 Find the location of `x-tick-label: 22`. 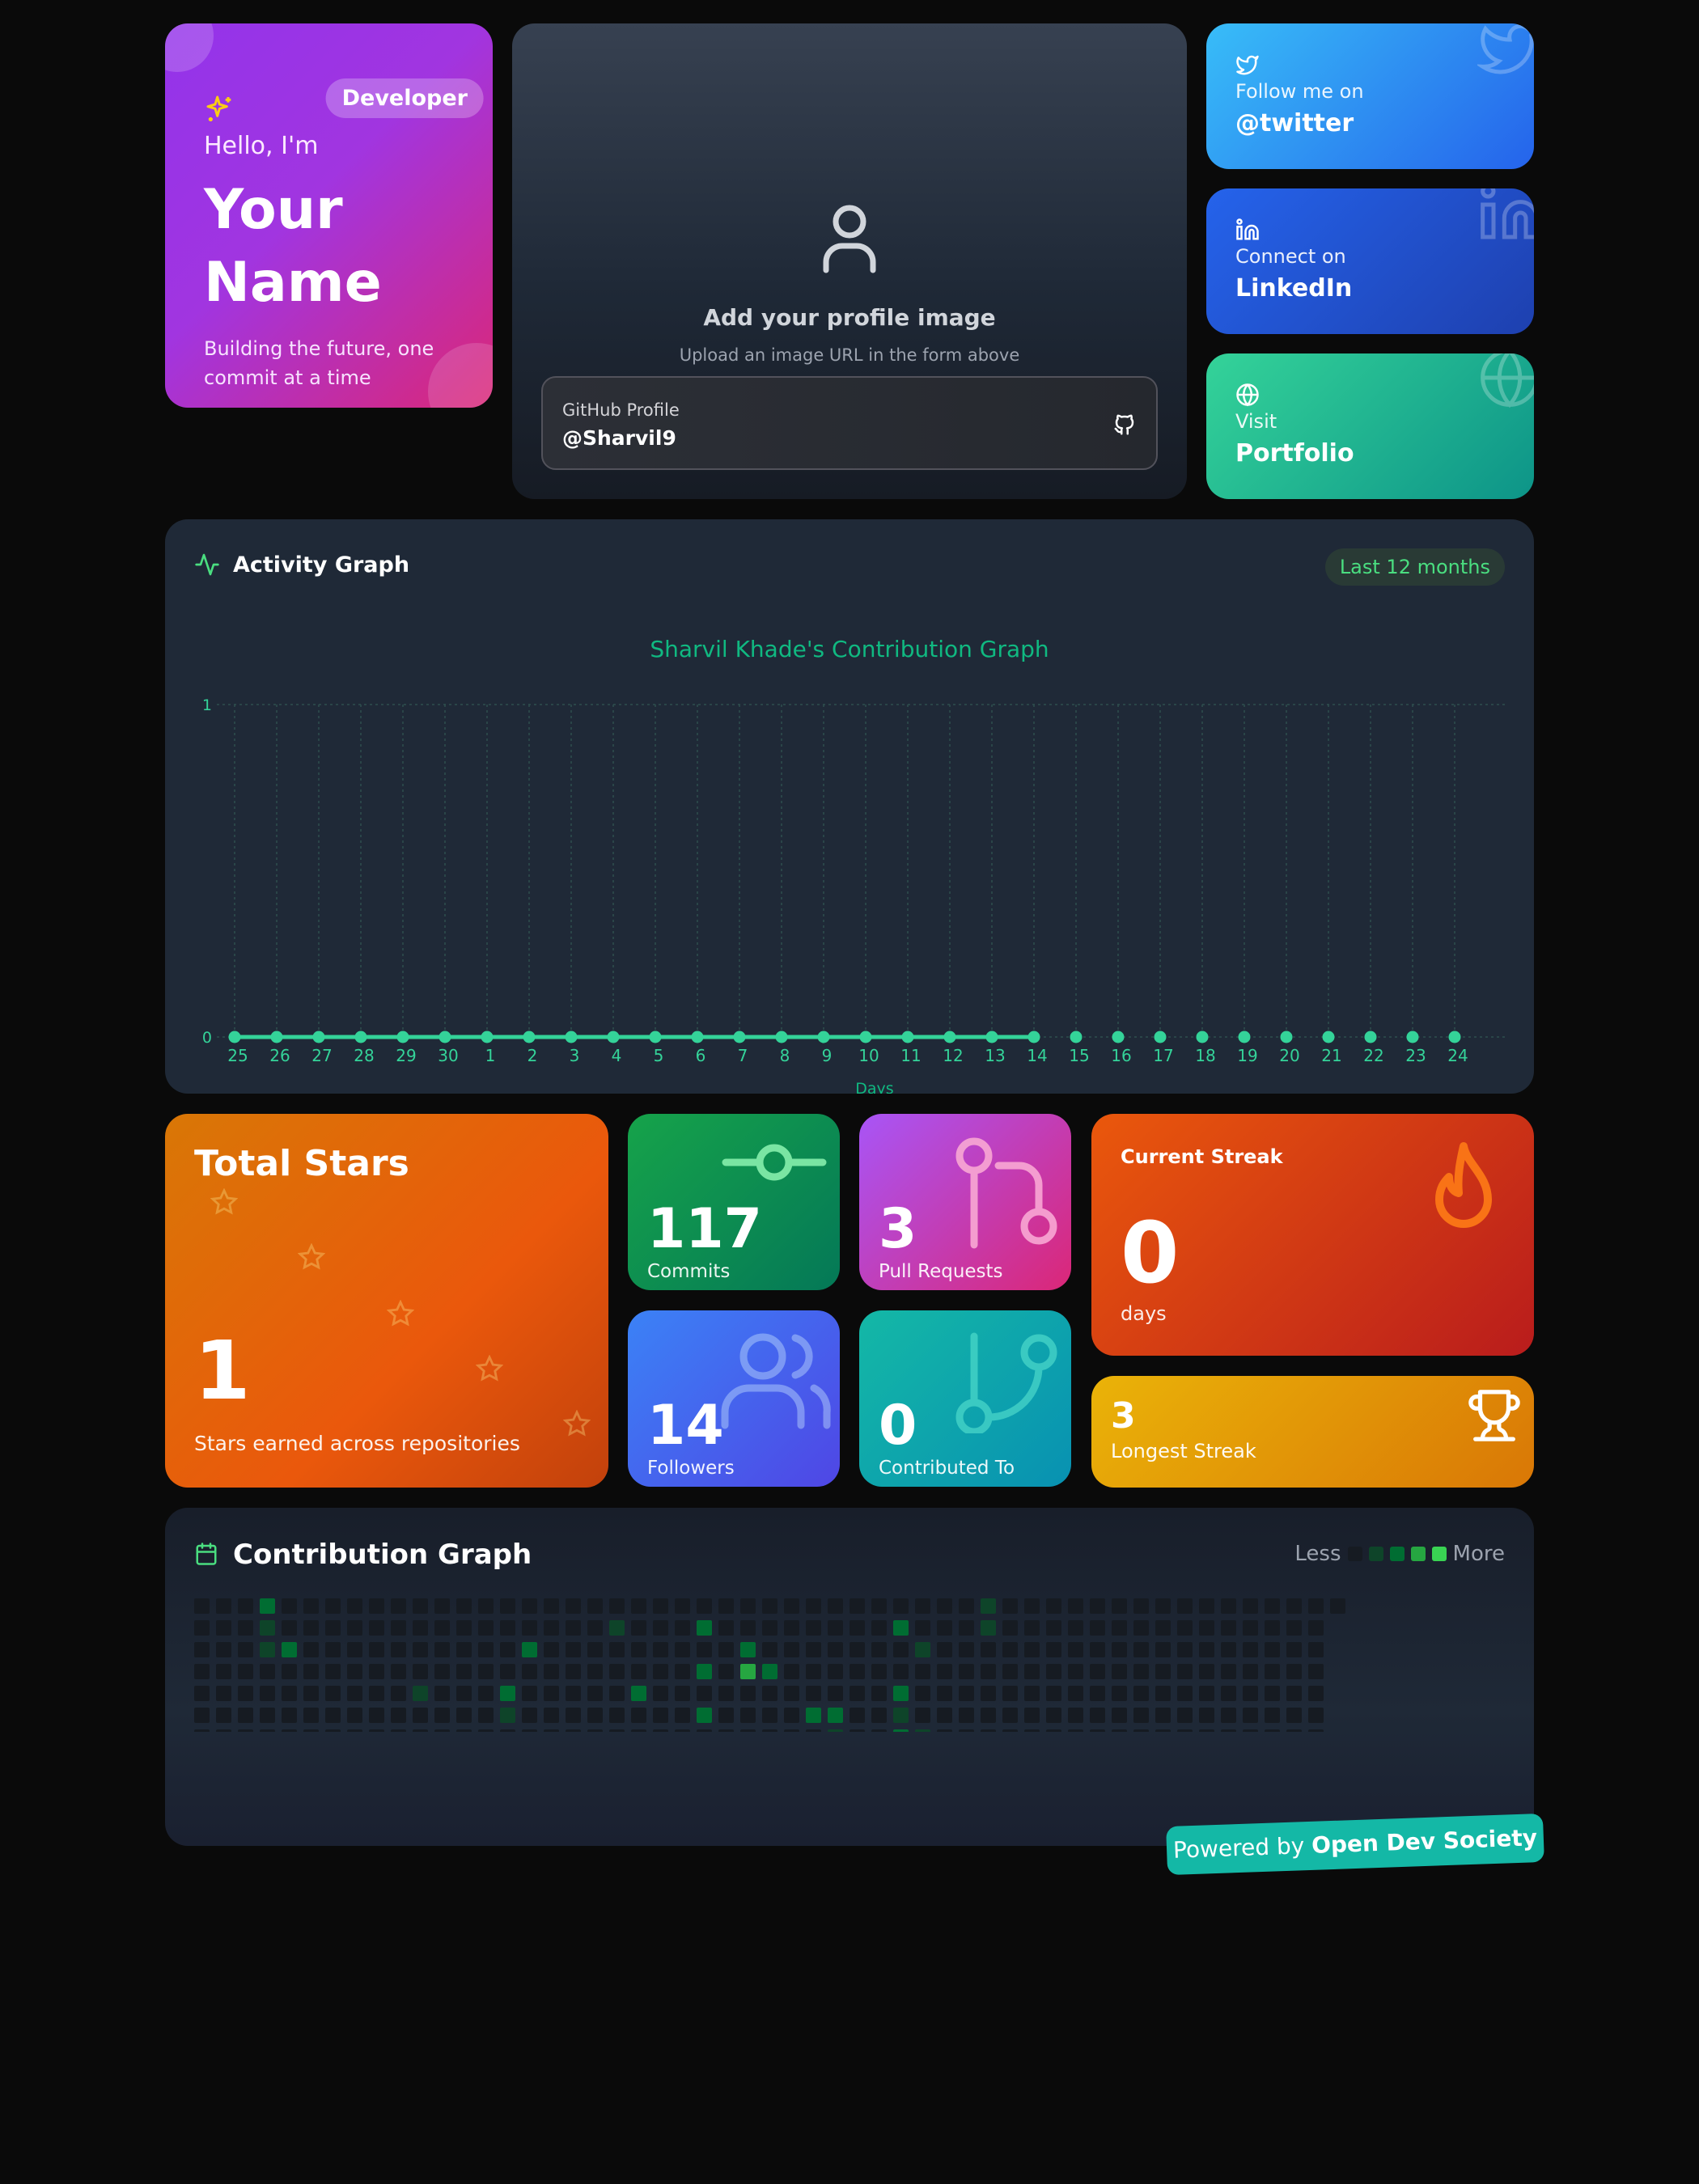

x-tick-label: 22 is located at coordinates (1373, 1055).